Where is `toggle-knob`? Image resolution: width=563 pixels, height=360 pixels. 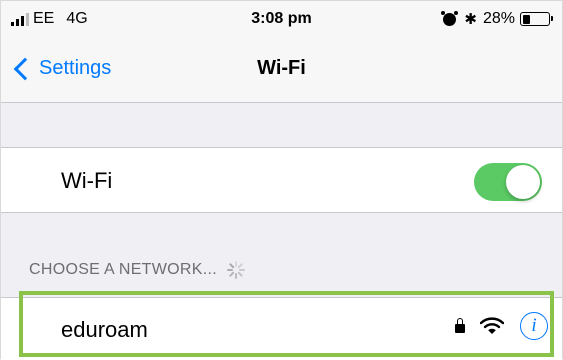 toggle-knob is located at coordinates (523, 182).